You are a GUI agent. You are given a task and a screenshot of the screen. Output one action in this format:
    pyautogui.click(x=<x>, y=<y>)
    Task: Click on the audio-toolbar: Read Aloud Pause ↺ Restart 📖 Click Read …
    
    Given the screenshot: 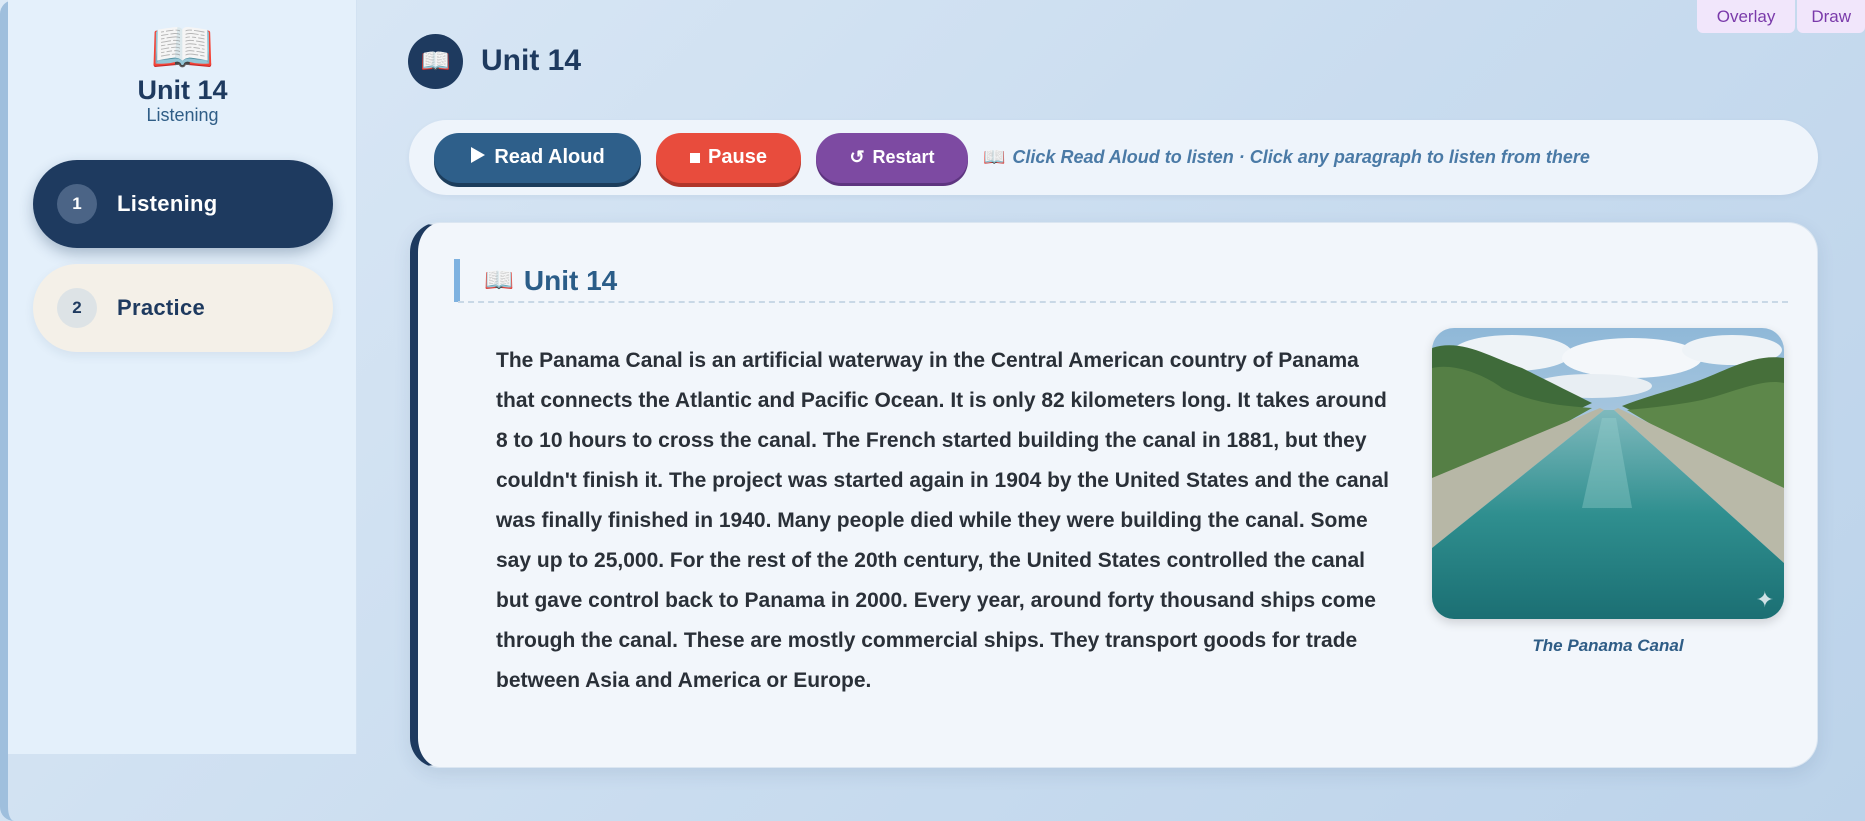 What is the action you would take?
    pyautogui.click(x=1113, y=157)
    